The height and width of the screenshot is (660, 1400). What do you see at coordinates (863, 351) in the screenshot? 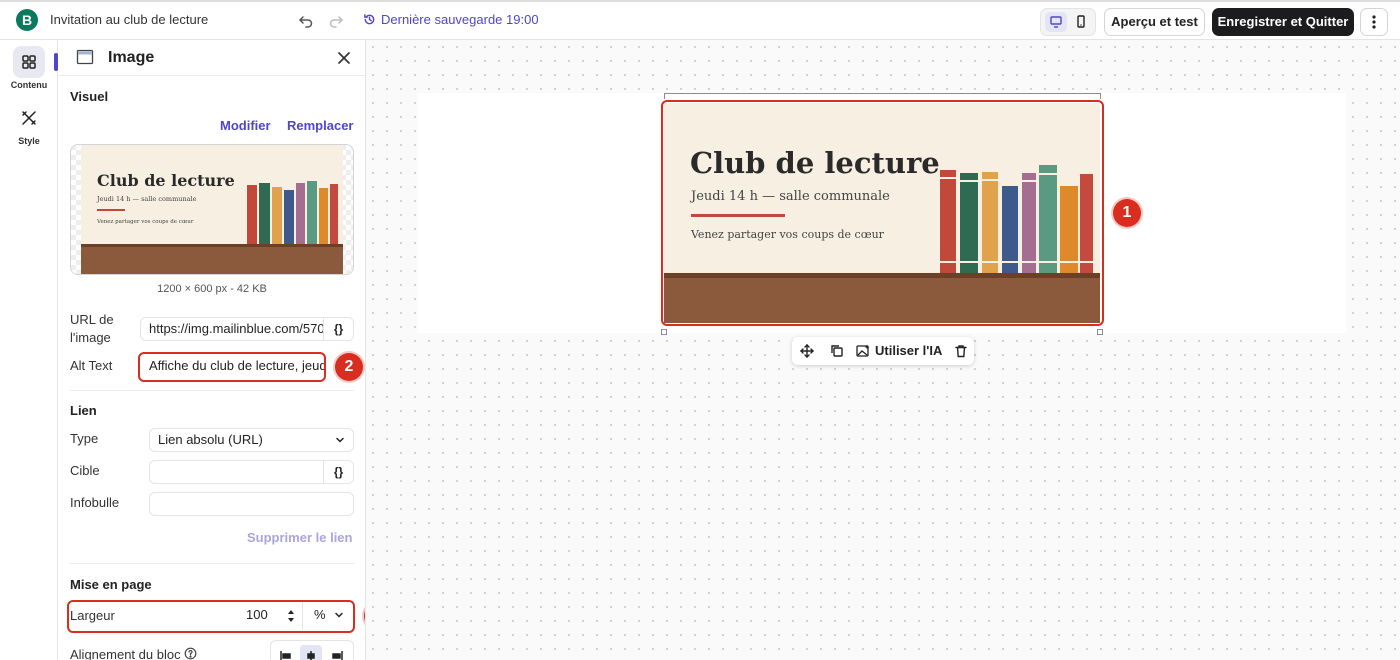
I see `ai-image-icon` at bounding box center [863, 351].